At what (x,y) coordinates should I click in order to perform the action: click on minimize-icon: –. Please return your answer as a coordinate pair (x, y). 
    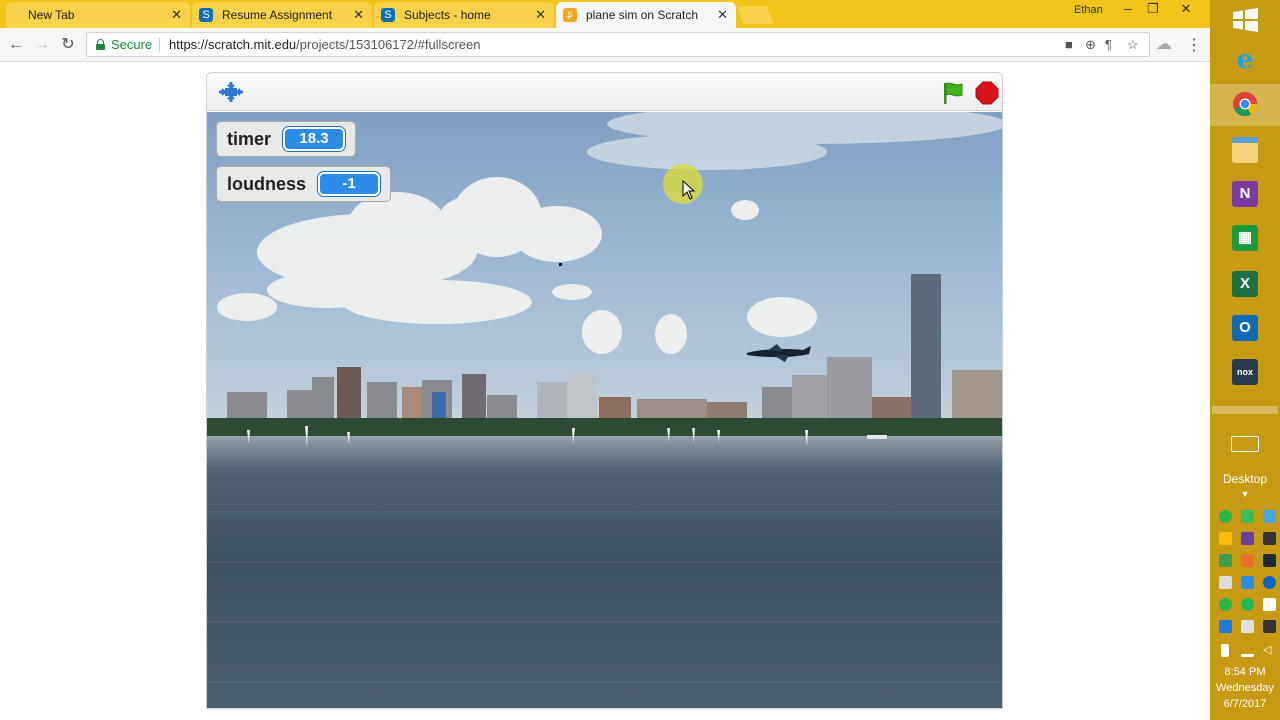
    Looking at the image, I should click on (1128, 8).